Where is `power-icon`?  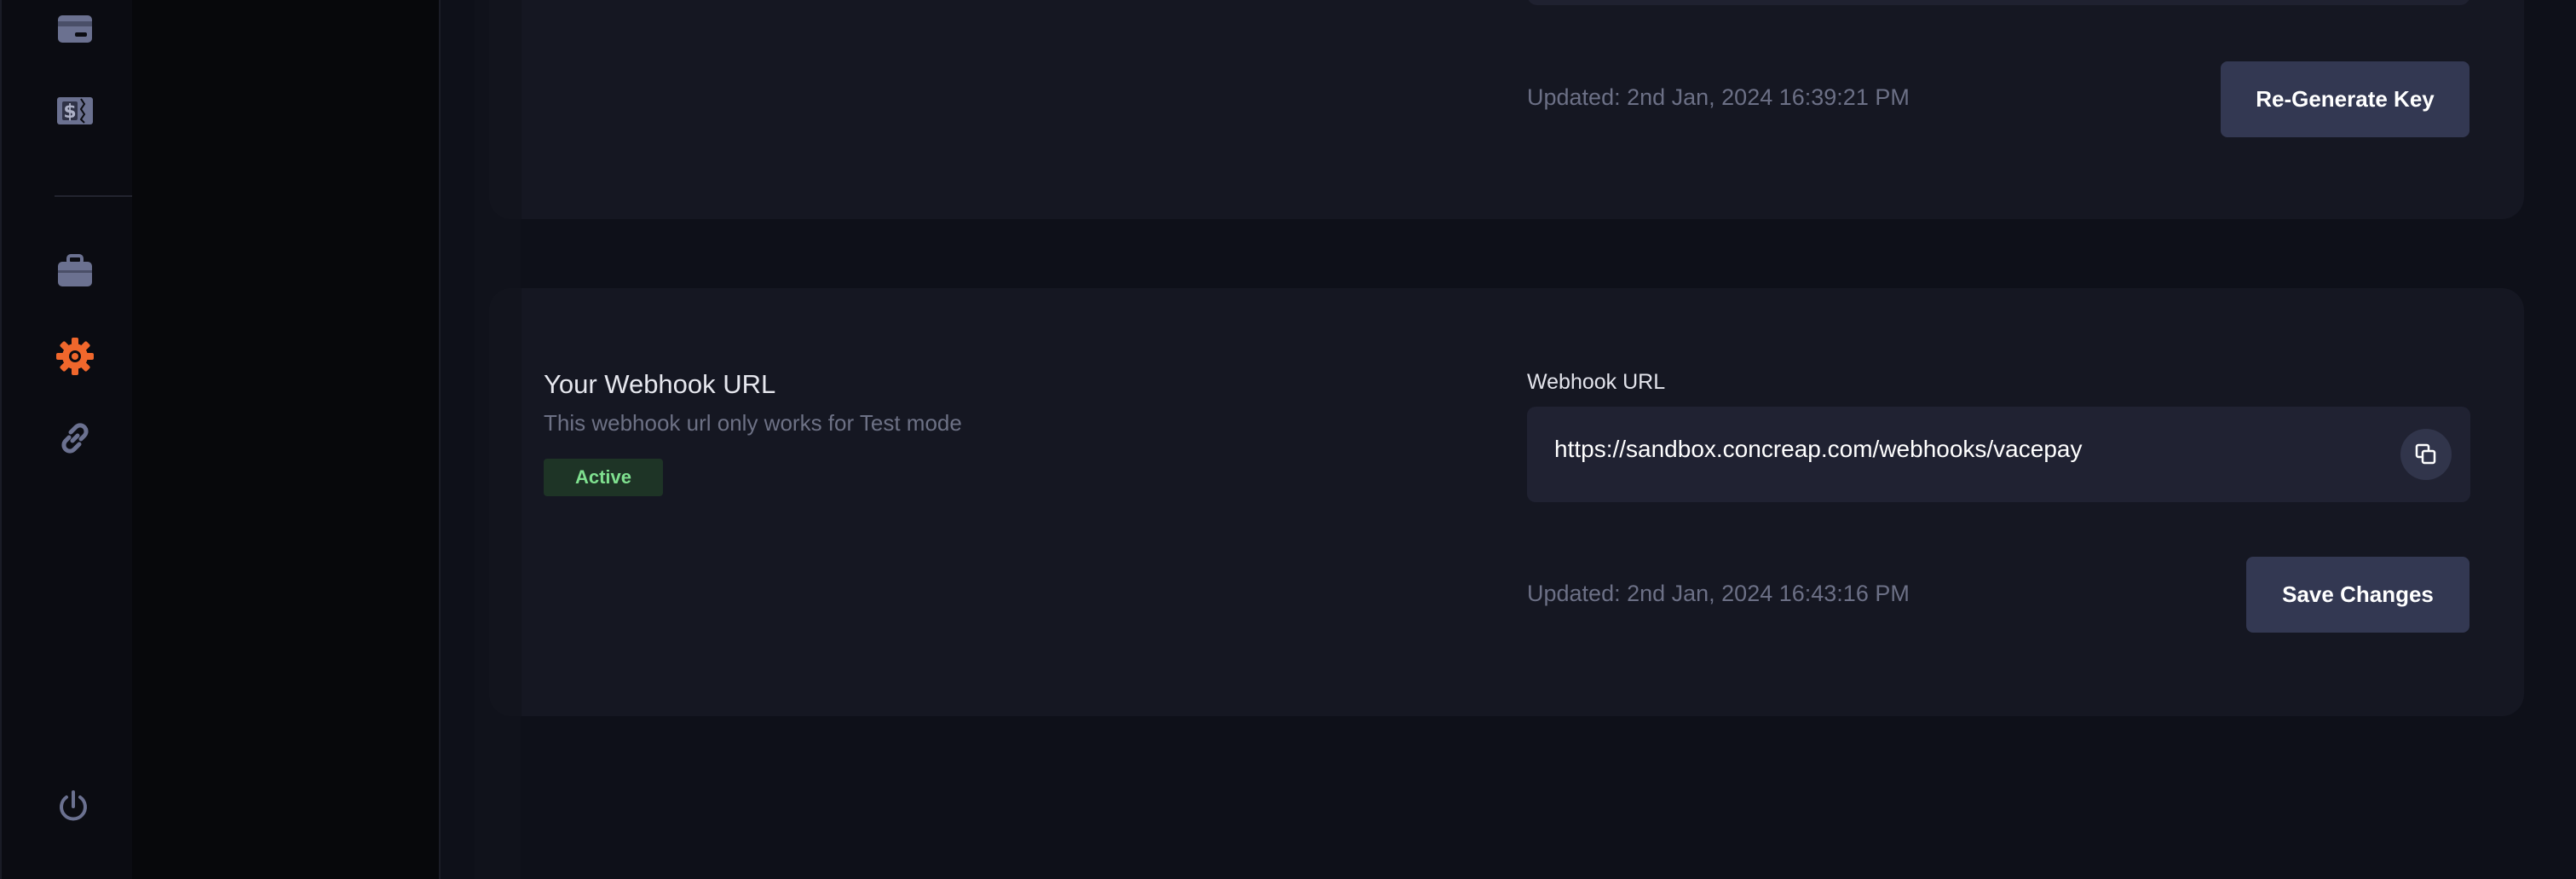
power-icon is located at coordinates (73, 806).